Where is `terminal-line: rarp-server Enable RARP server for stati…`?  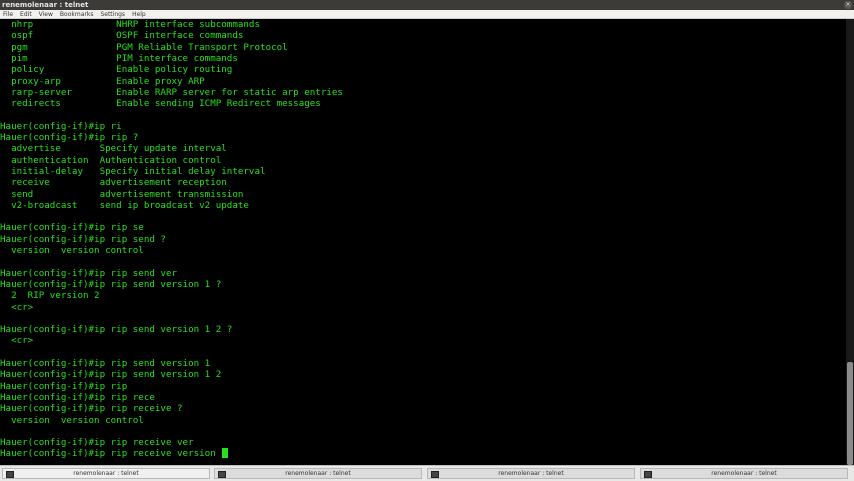 terminal-line: rarp-server Enable RARP server for stati… is located at coordinates (171, 92).